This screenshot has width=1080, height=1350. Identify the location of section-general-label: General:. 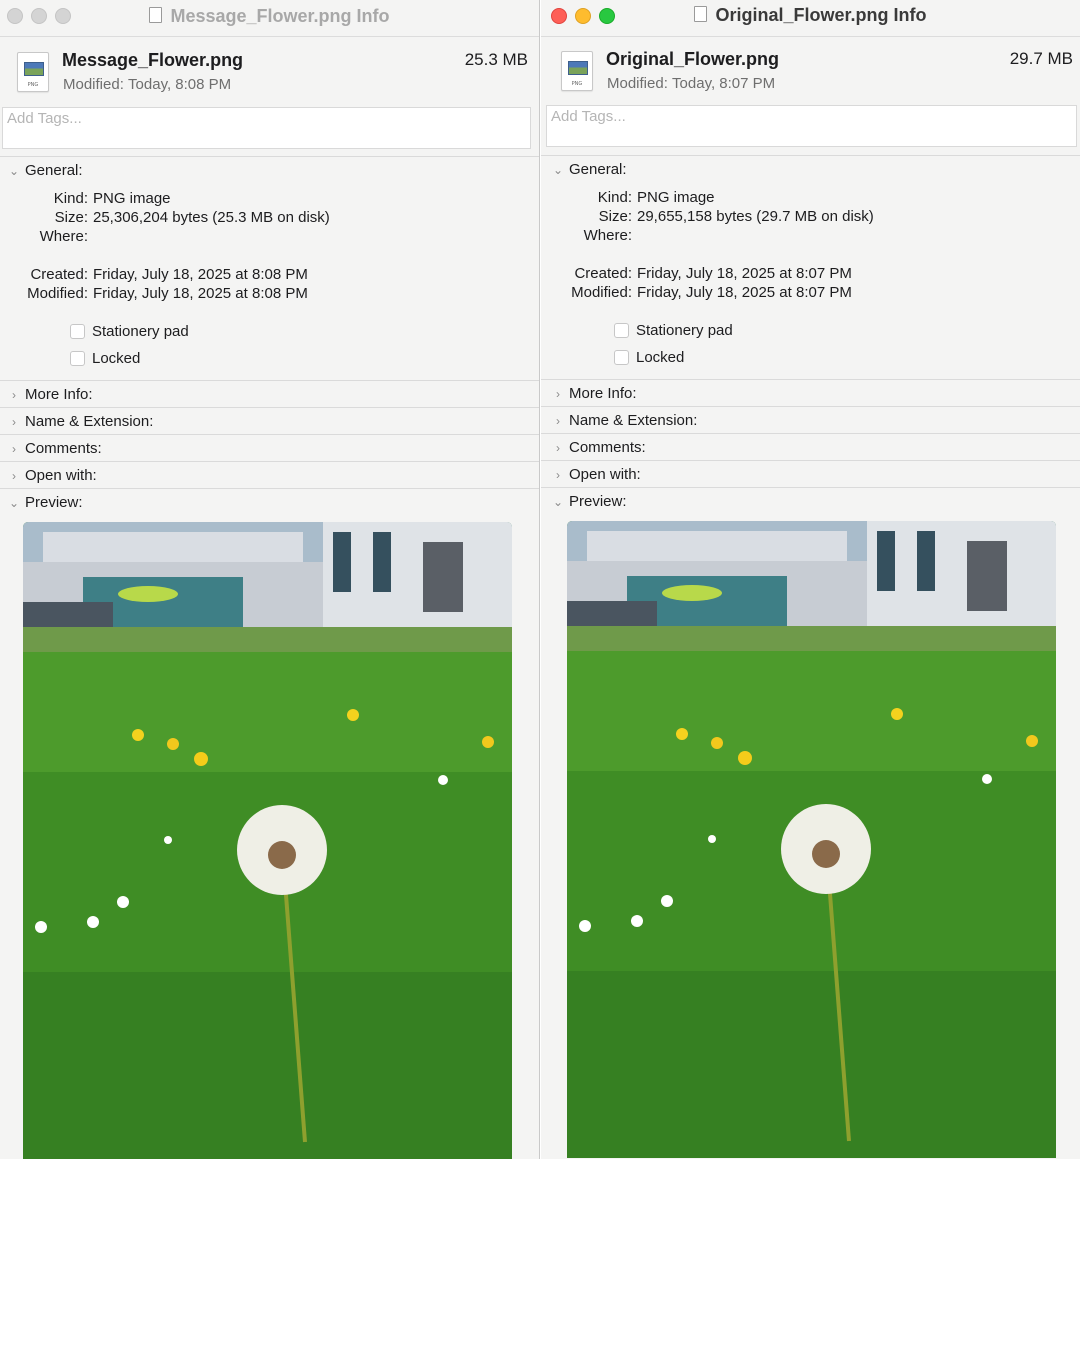
(598, 169).